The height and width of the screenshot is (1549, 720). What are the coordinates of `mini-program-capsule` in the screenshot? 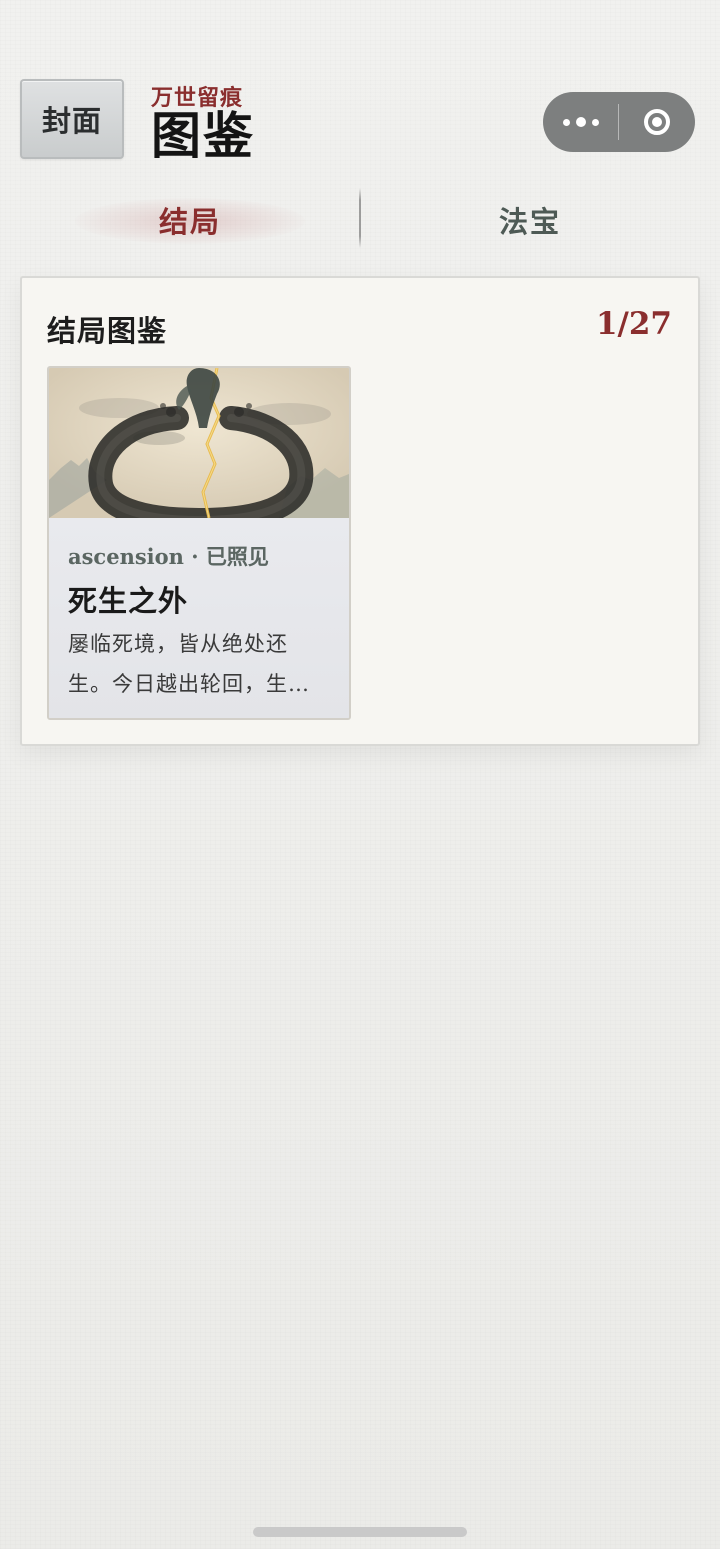 It's located at (619, 122).